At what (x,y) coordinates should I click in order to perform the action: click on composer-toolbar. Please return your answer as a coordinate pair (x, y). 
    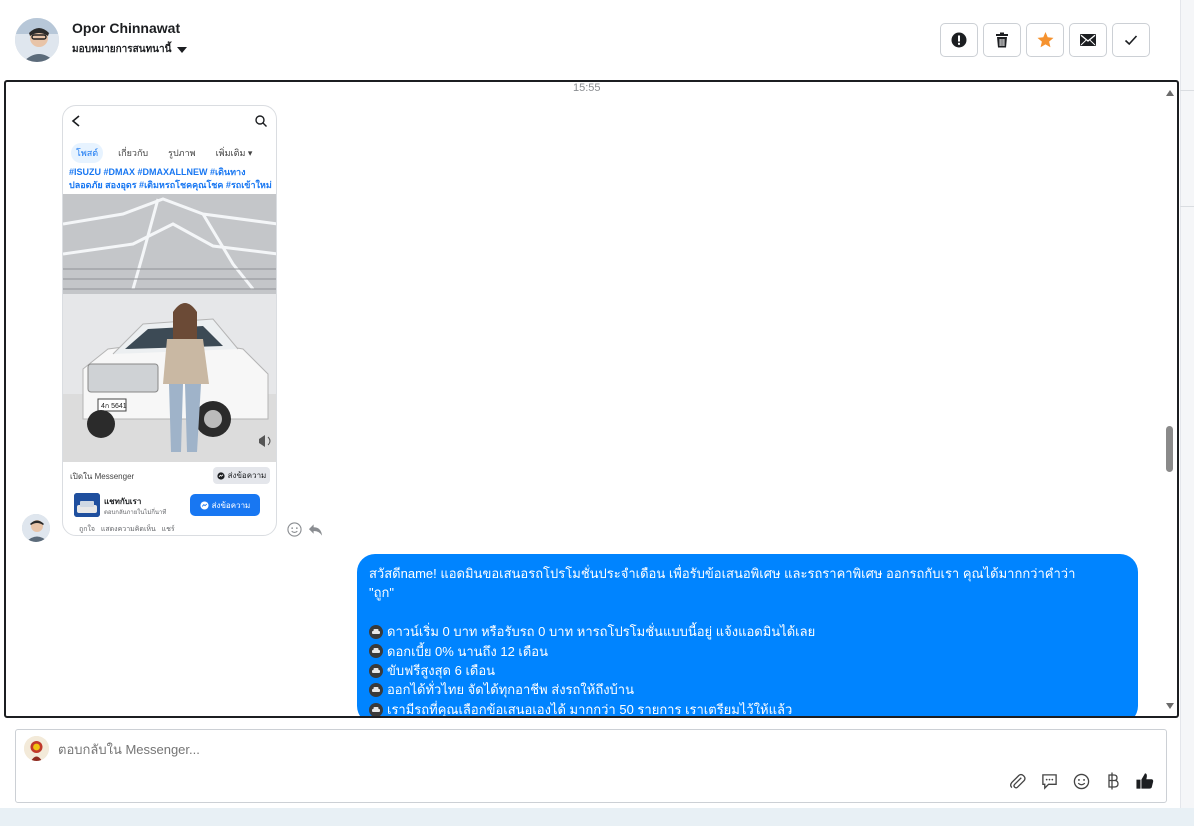
    Looking at the image, I should click on (1081, 781).